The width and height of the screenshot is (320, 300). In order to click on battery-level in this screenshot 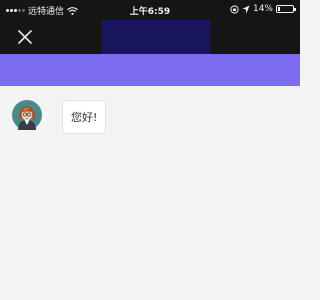, I will do `click(279, 9)`.